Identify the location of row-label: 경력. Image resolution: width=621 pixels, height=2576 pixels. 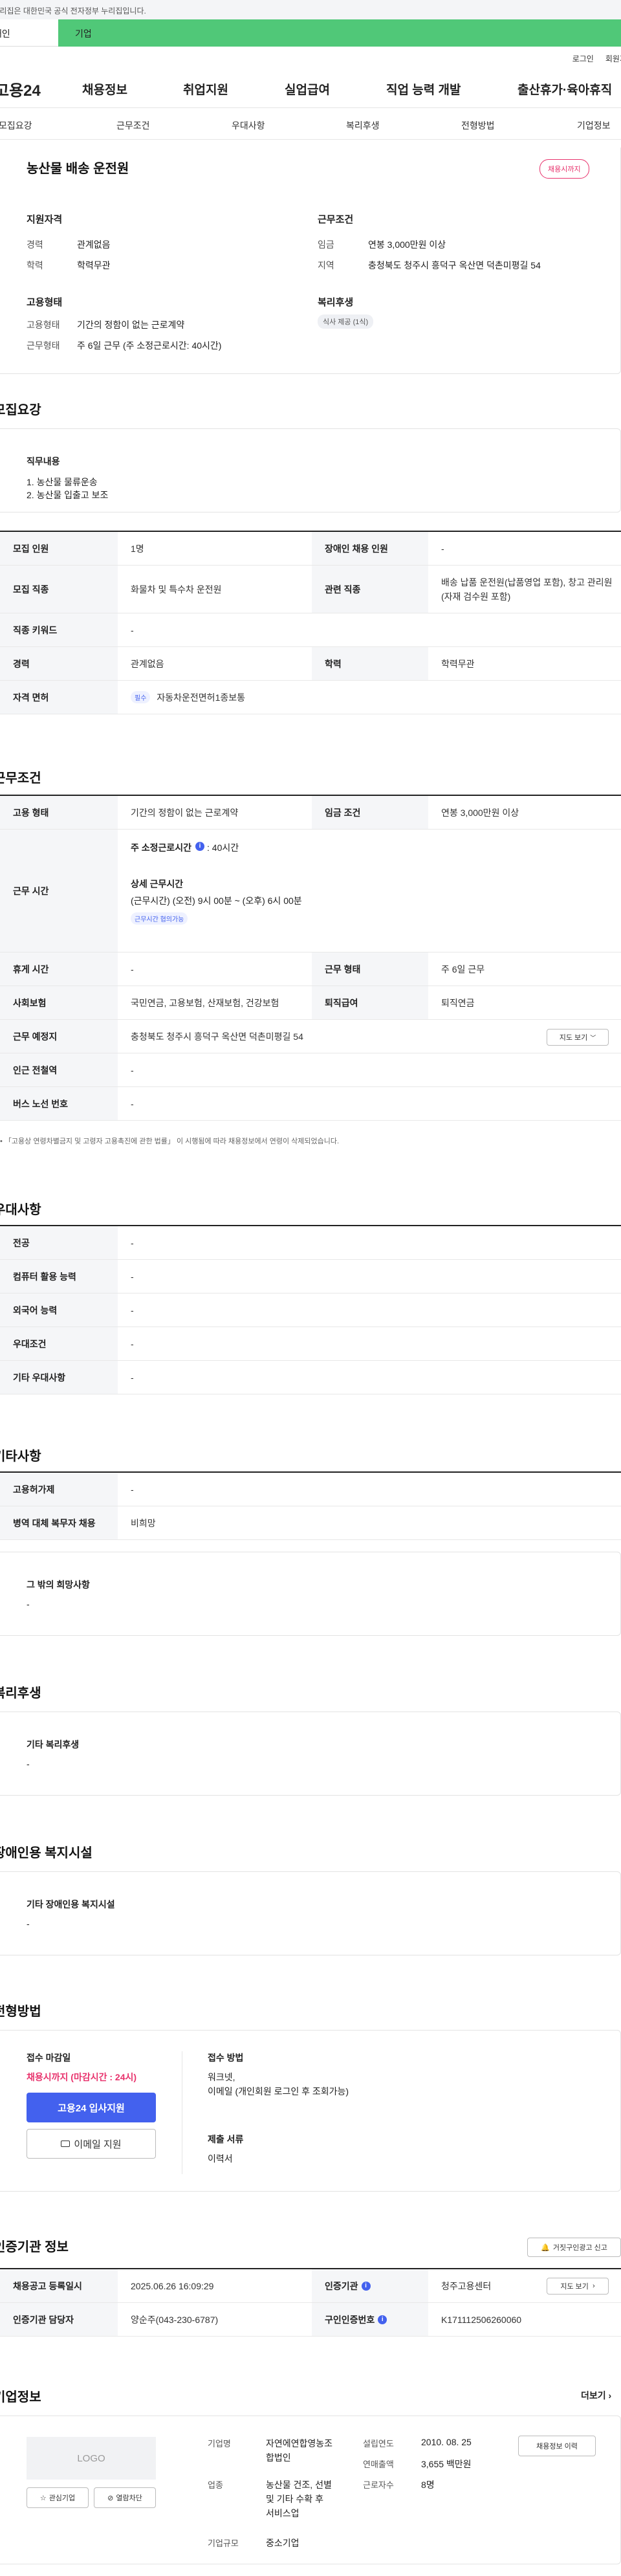
(59, 664).